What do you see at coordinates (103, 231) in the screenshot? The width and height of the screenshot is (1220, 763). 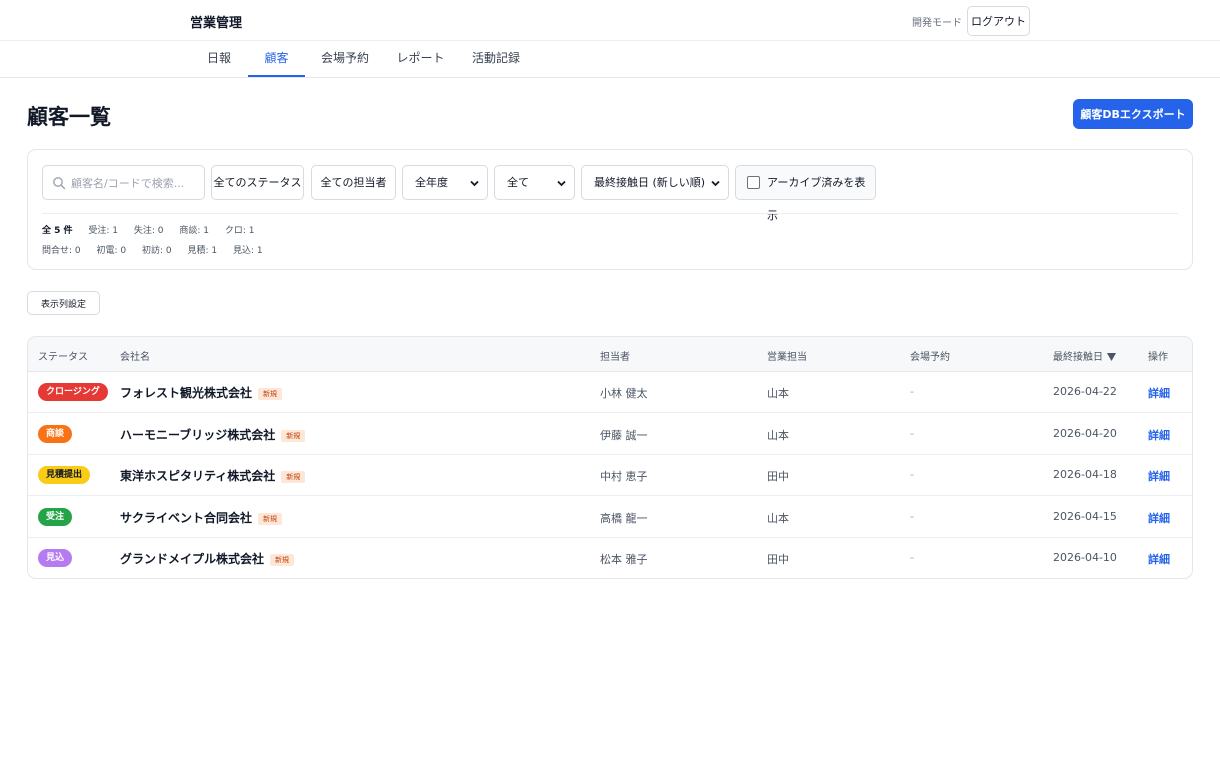 I see `count-won: 受注: 1` at bounding box center [103, 231].